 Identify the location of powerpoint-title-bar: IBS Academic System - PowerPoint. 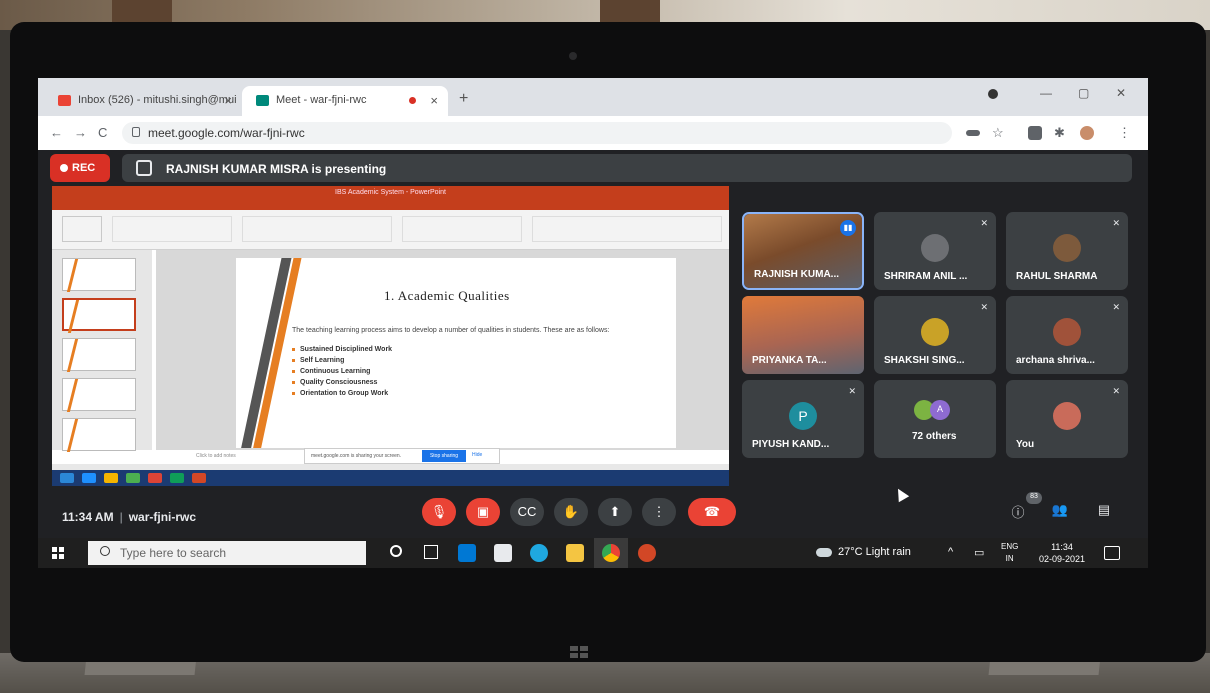
(390, 198).